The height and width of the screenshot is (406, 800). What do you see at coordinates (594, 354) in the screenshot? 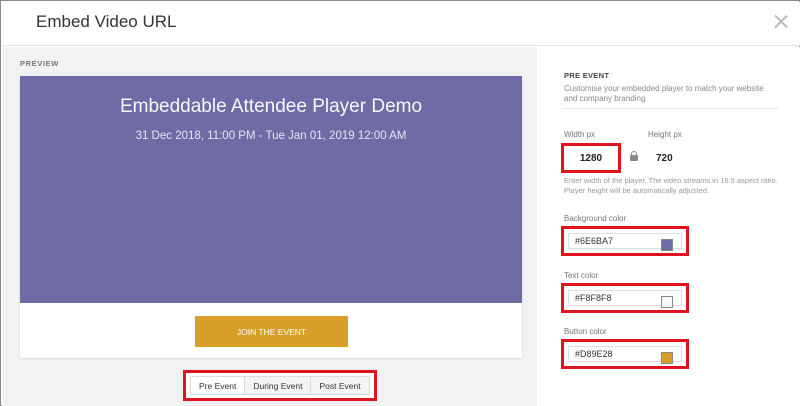
I see `button-color-value: #D89E28` at bounding box center [594, 354].